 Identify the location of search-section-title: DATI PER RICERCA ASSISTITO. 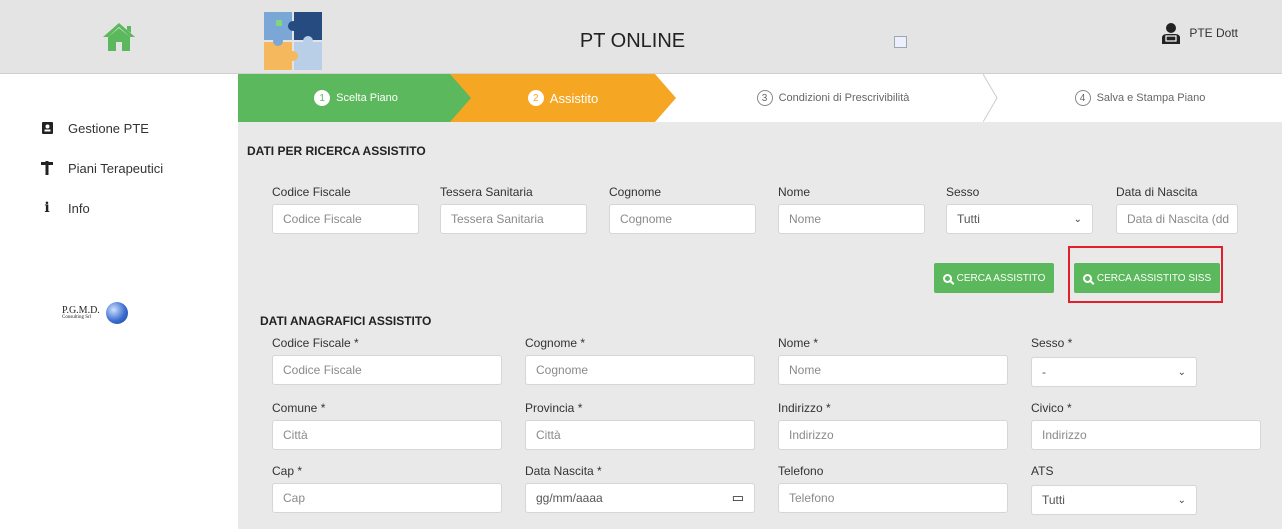
(336, 151).